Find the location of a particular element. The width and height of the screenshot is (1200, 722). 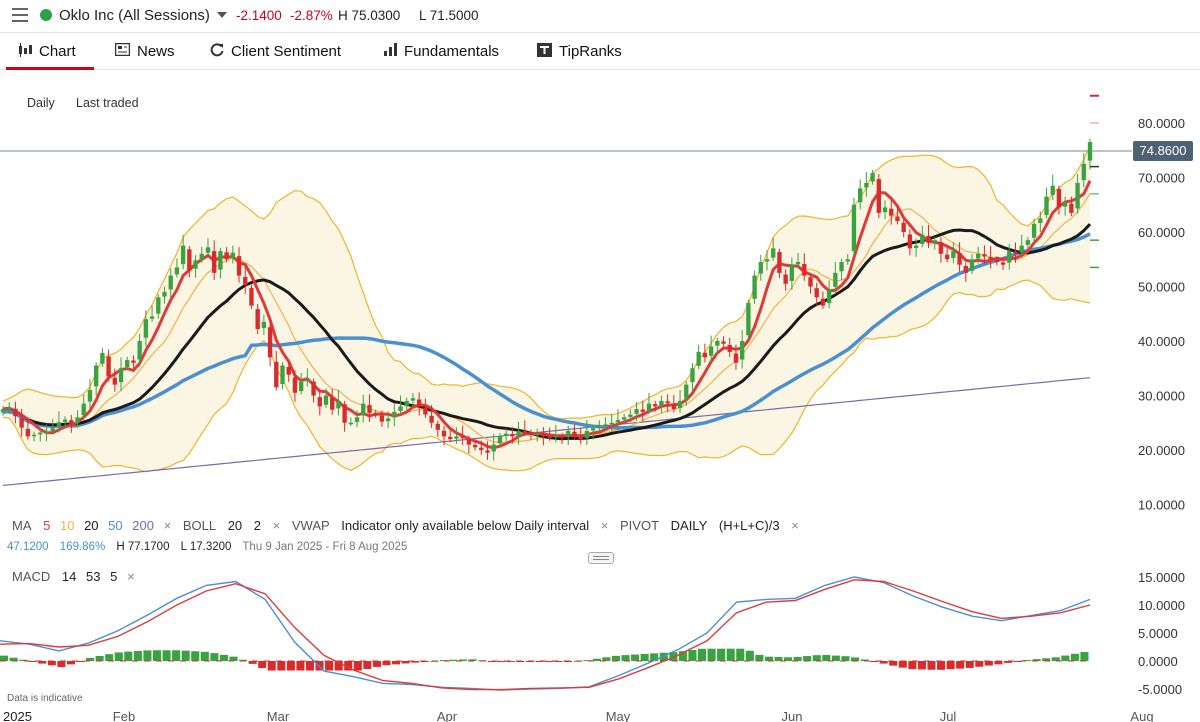

tab-tipranks: TipRanks is located at coordinates (579, 51).